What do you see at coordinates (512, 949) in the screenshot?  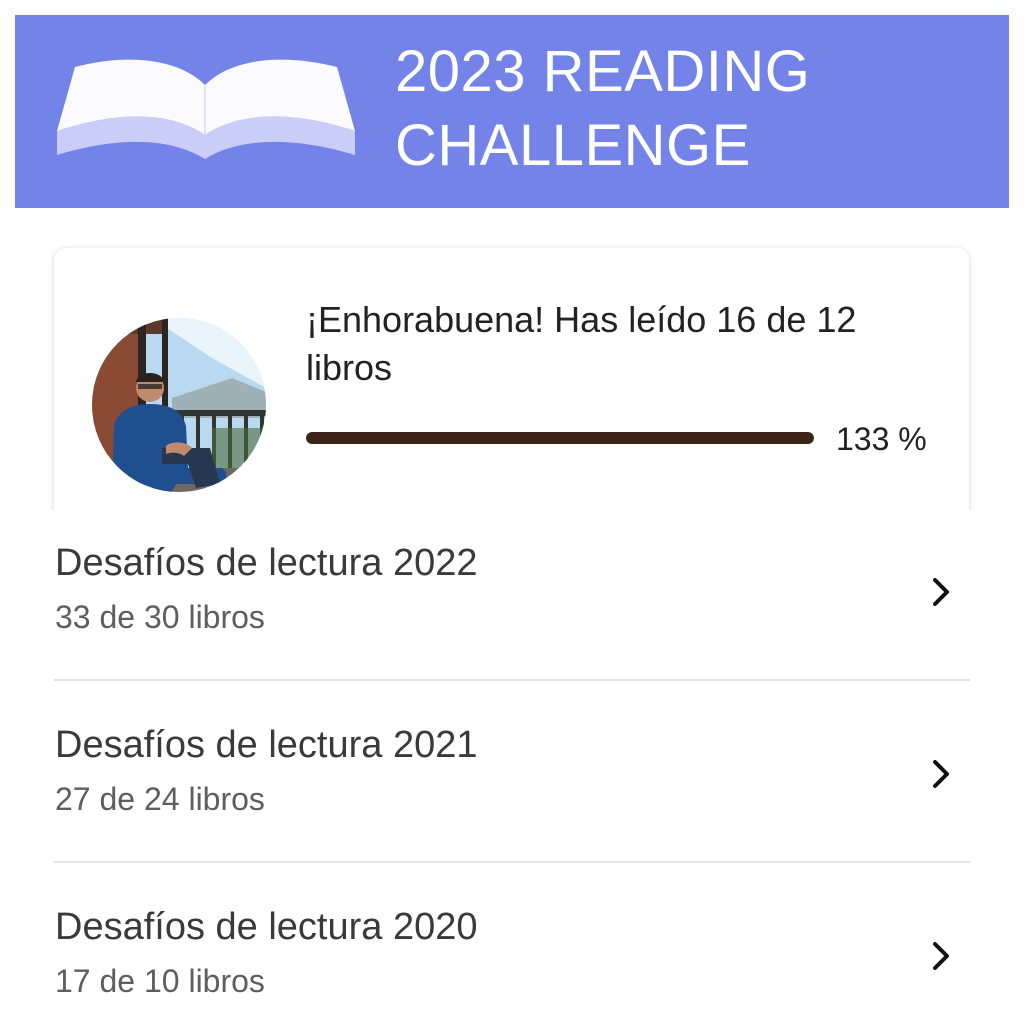 I see `list-item: Desafíos de lectura 2020 17 de 10 libros` at bounding box center [512, 949].